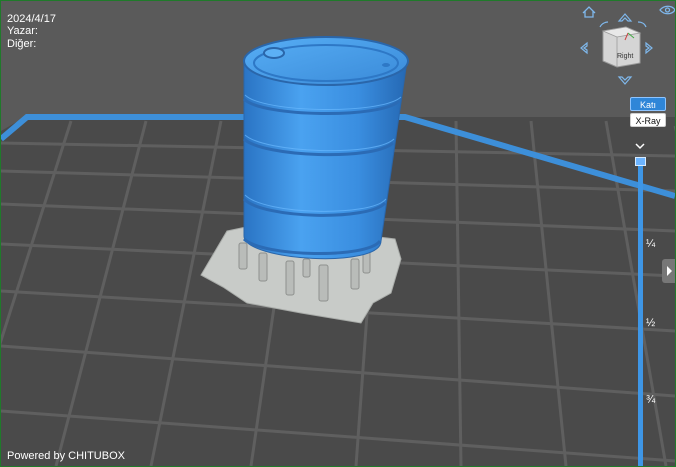 The image size is (676, 467). What do you see at coordinates (625, 80) in the screenshot?
I see `arrow-down-icon` at bounding box center [625, 80].